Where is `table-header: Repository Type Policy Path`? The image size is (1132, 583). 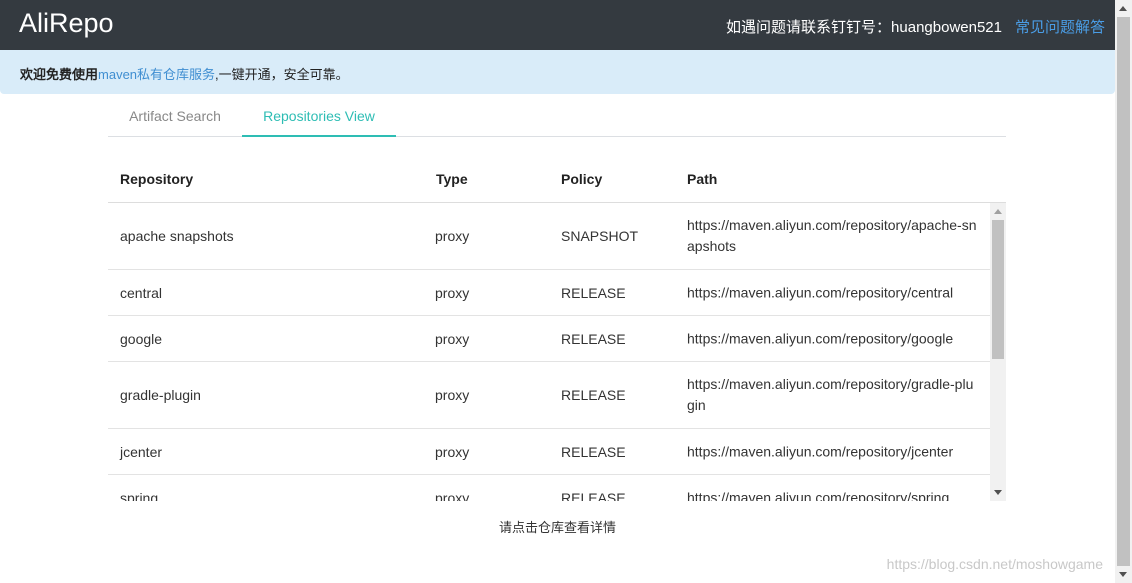 table-header: Repository Type Policy Path is located at coordinates (557, 180).